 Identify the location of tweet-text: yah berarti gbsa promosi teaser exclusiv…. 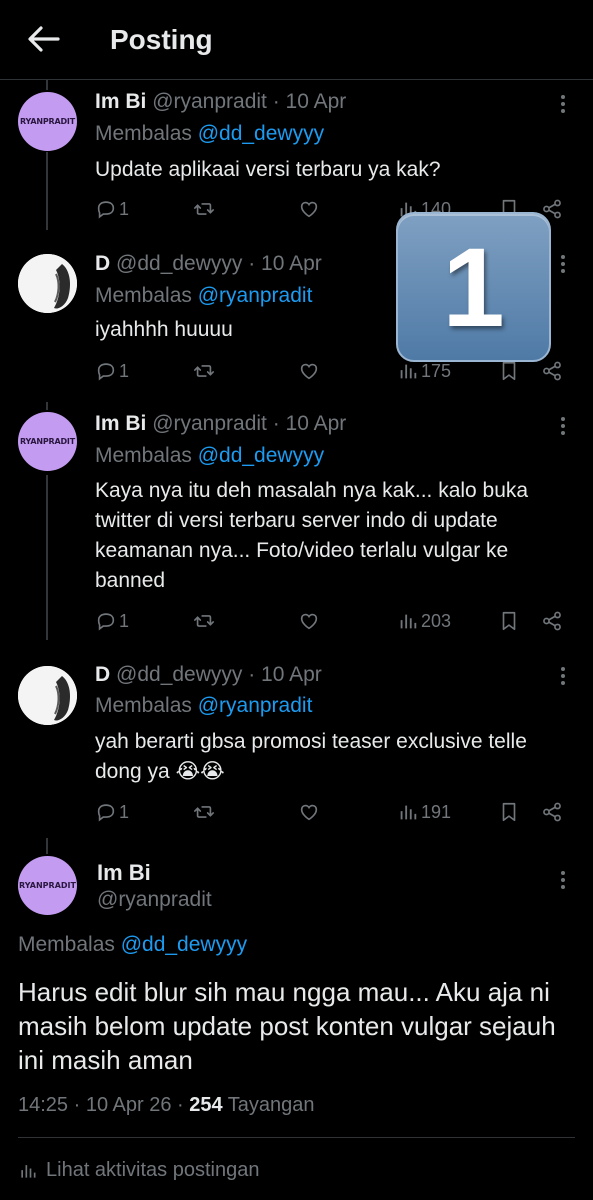
(311, 756).